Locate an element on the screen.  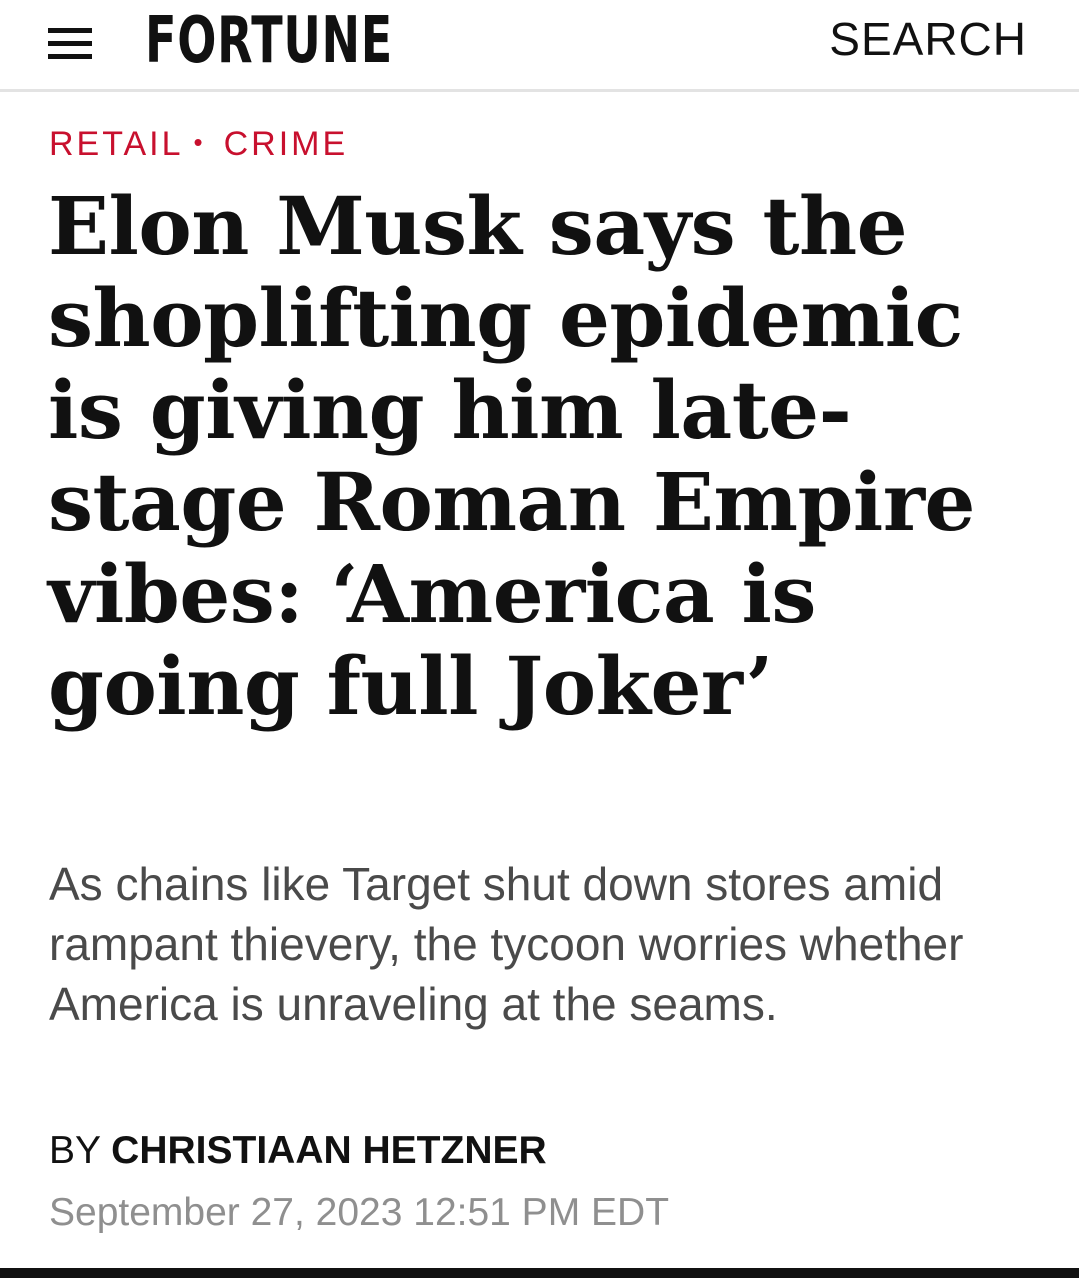
byline-prefix: BY is located at coordinates (75, 1150).